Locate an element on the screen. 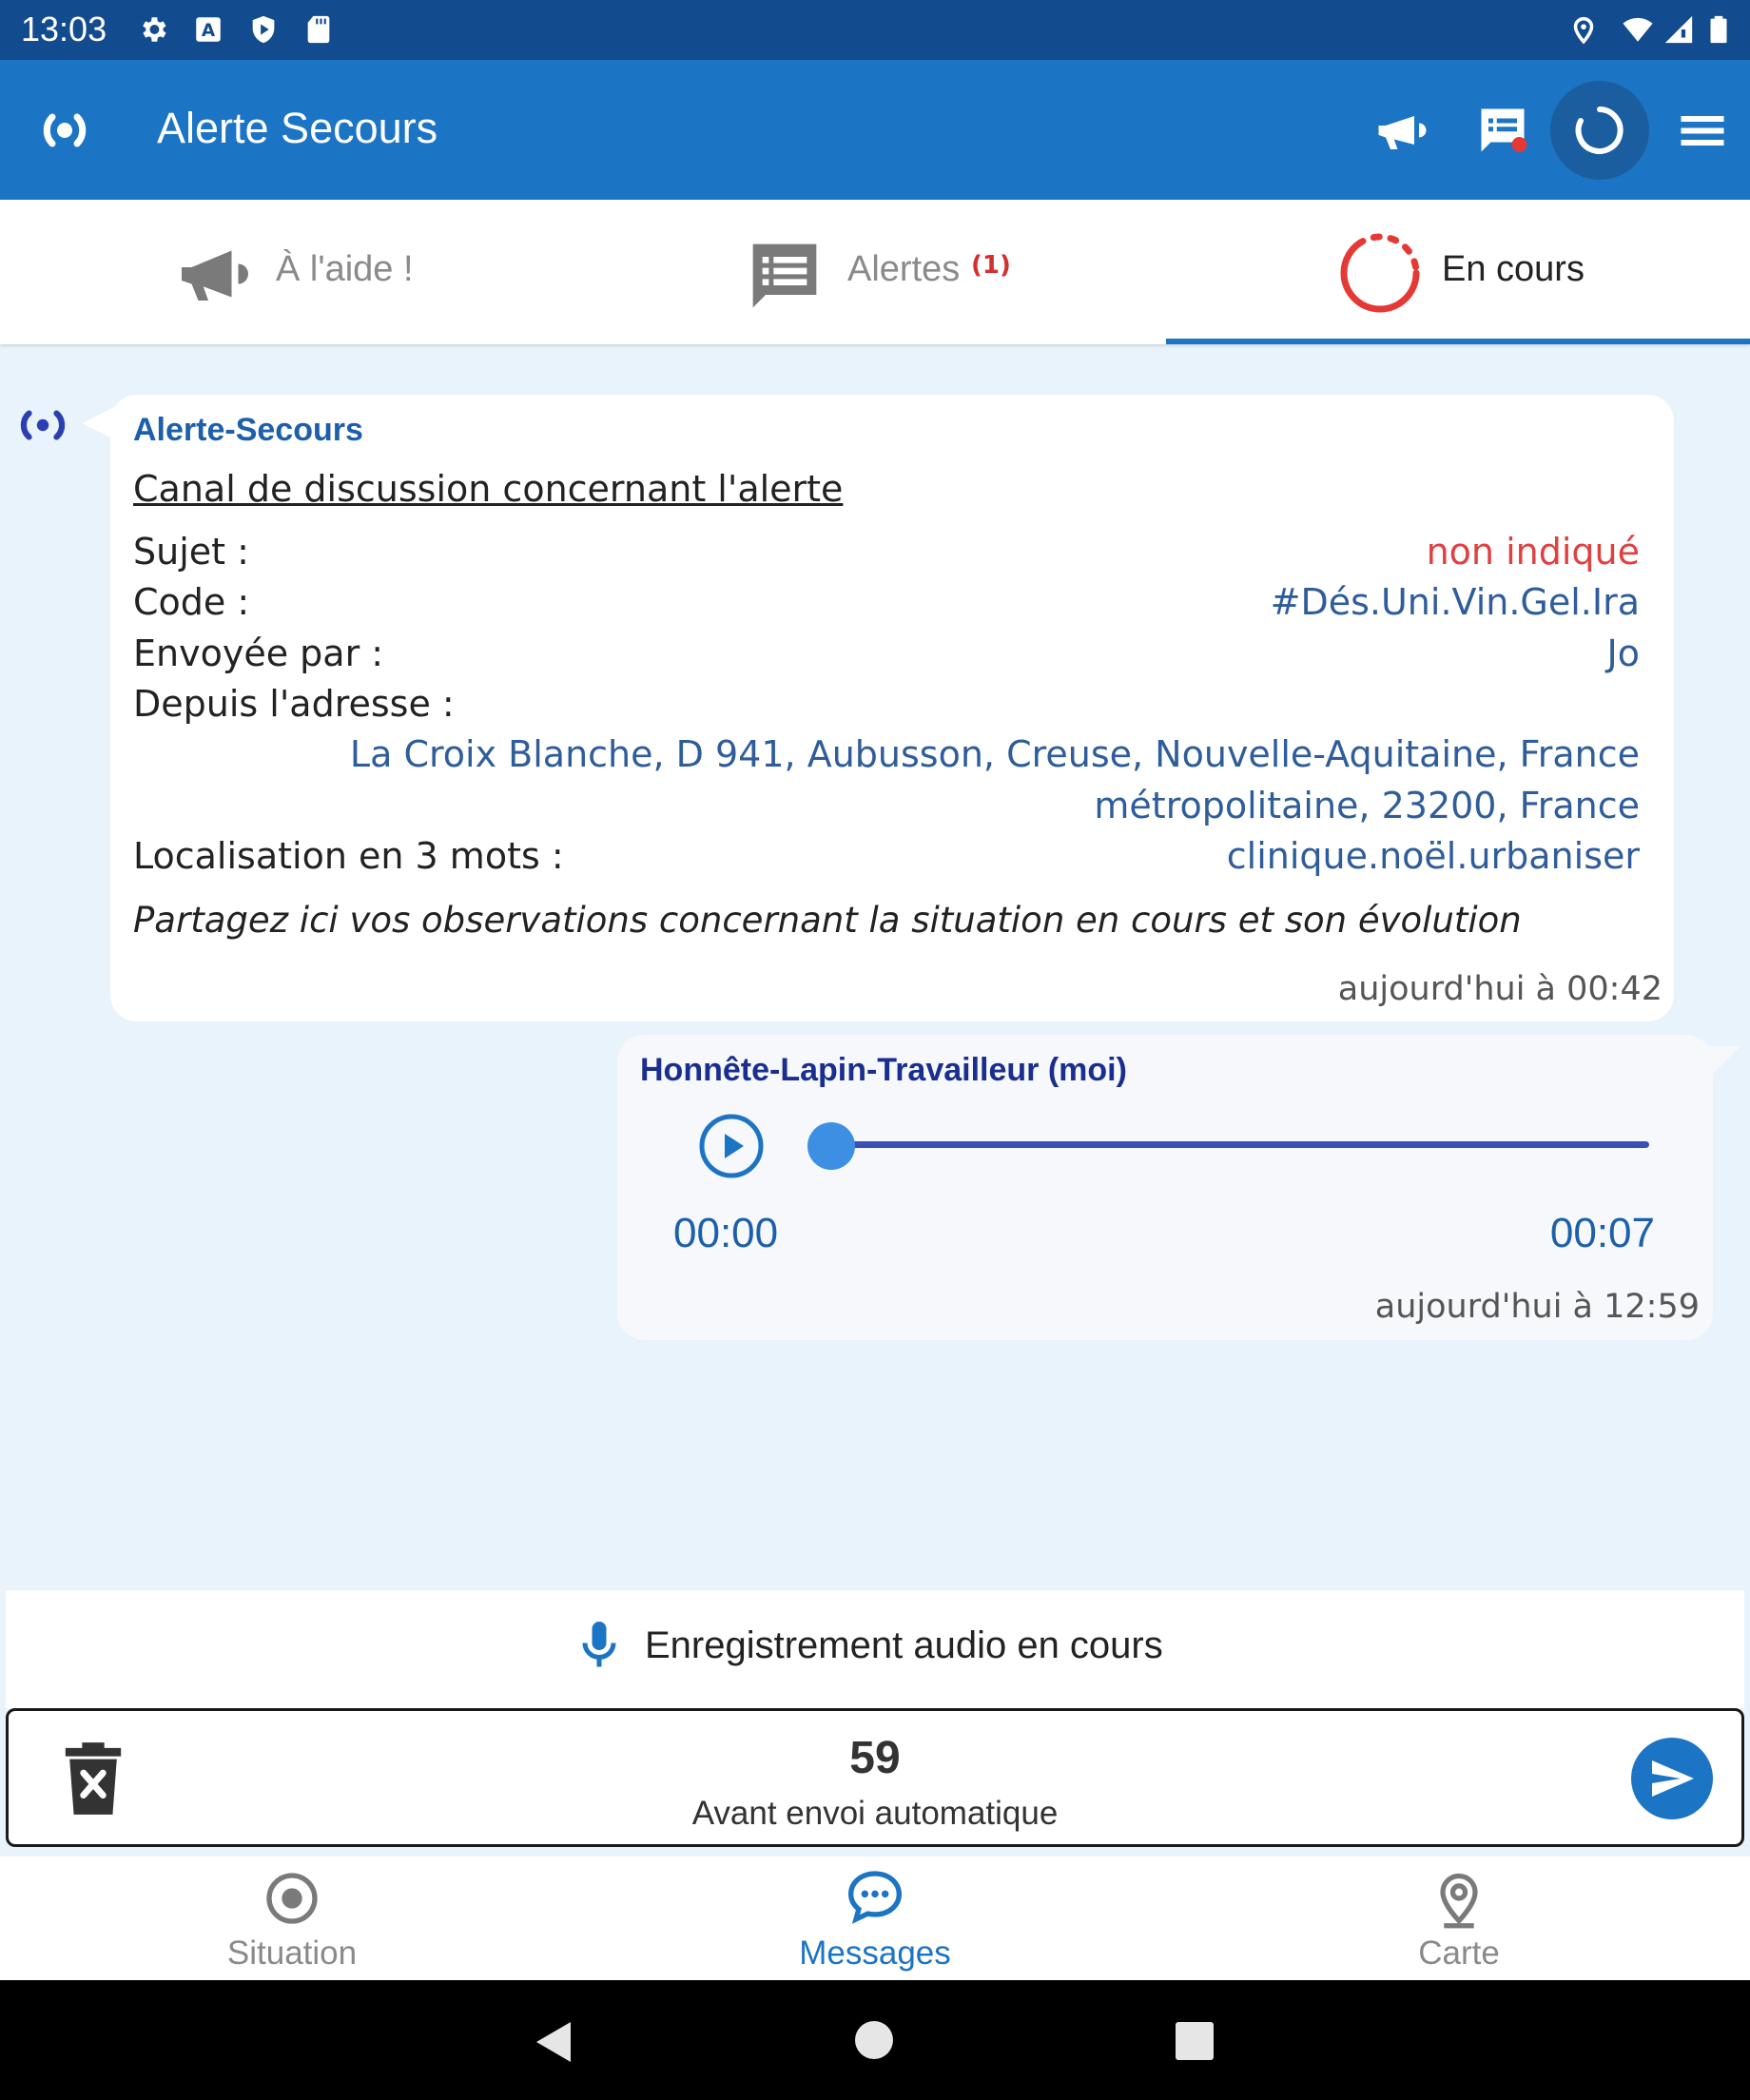  message-sender: Alerte-Secours is located at coordinates (248, 430).